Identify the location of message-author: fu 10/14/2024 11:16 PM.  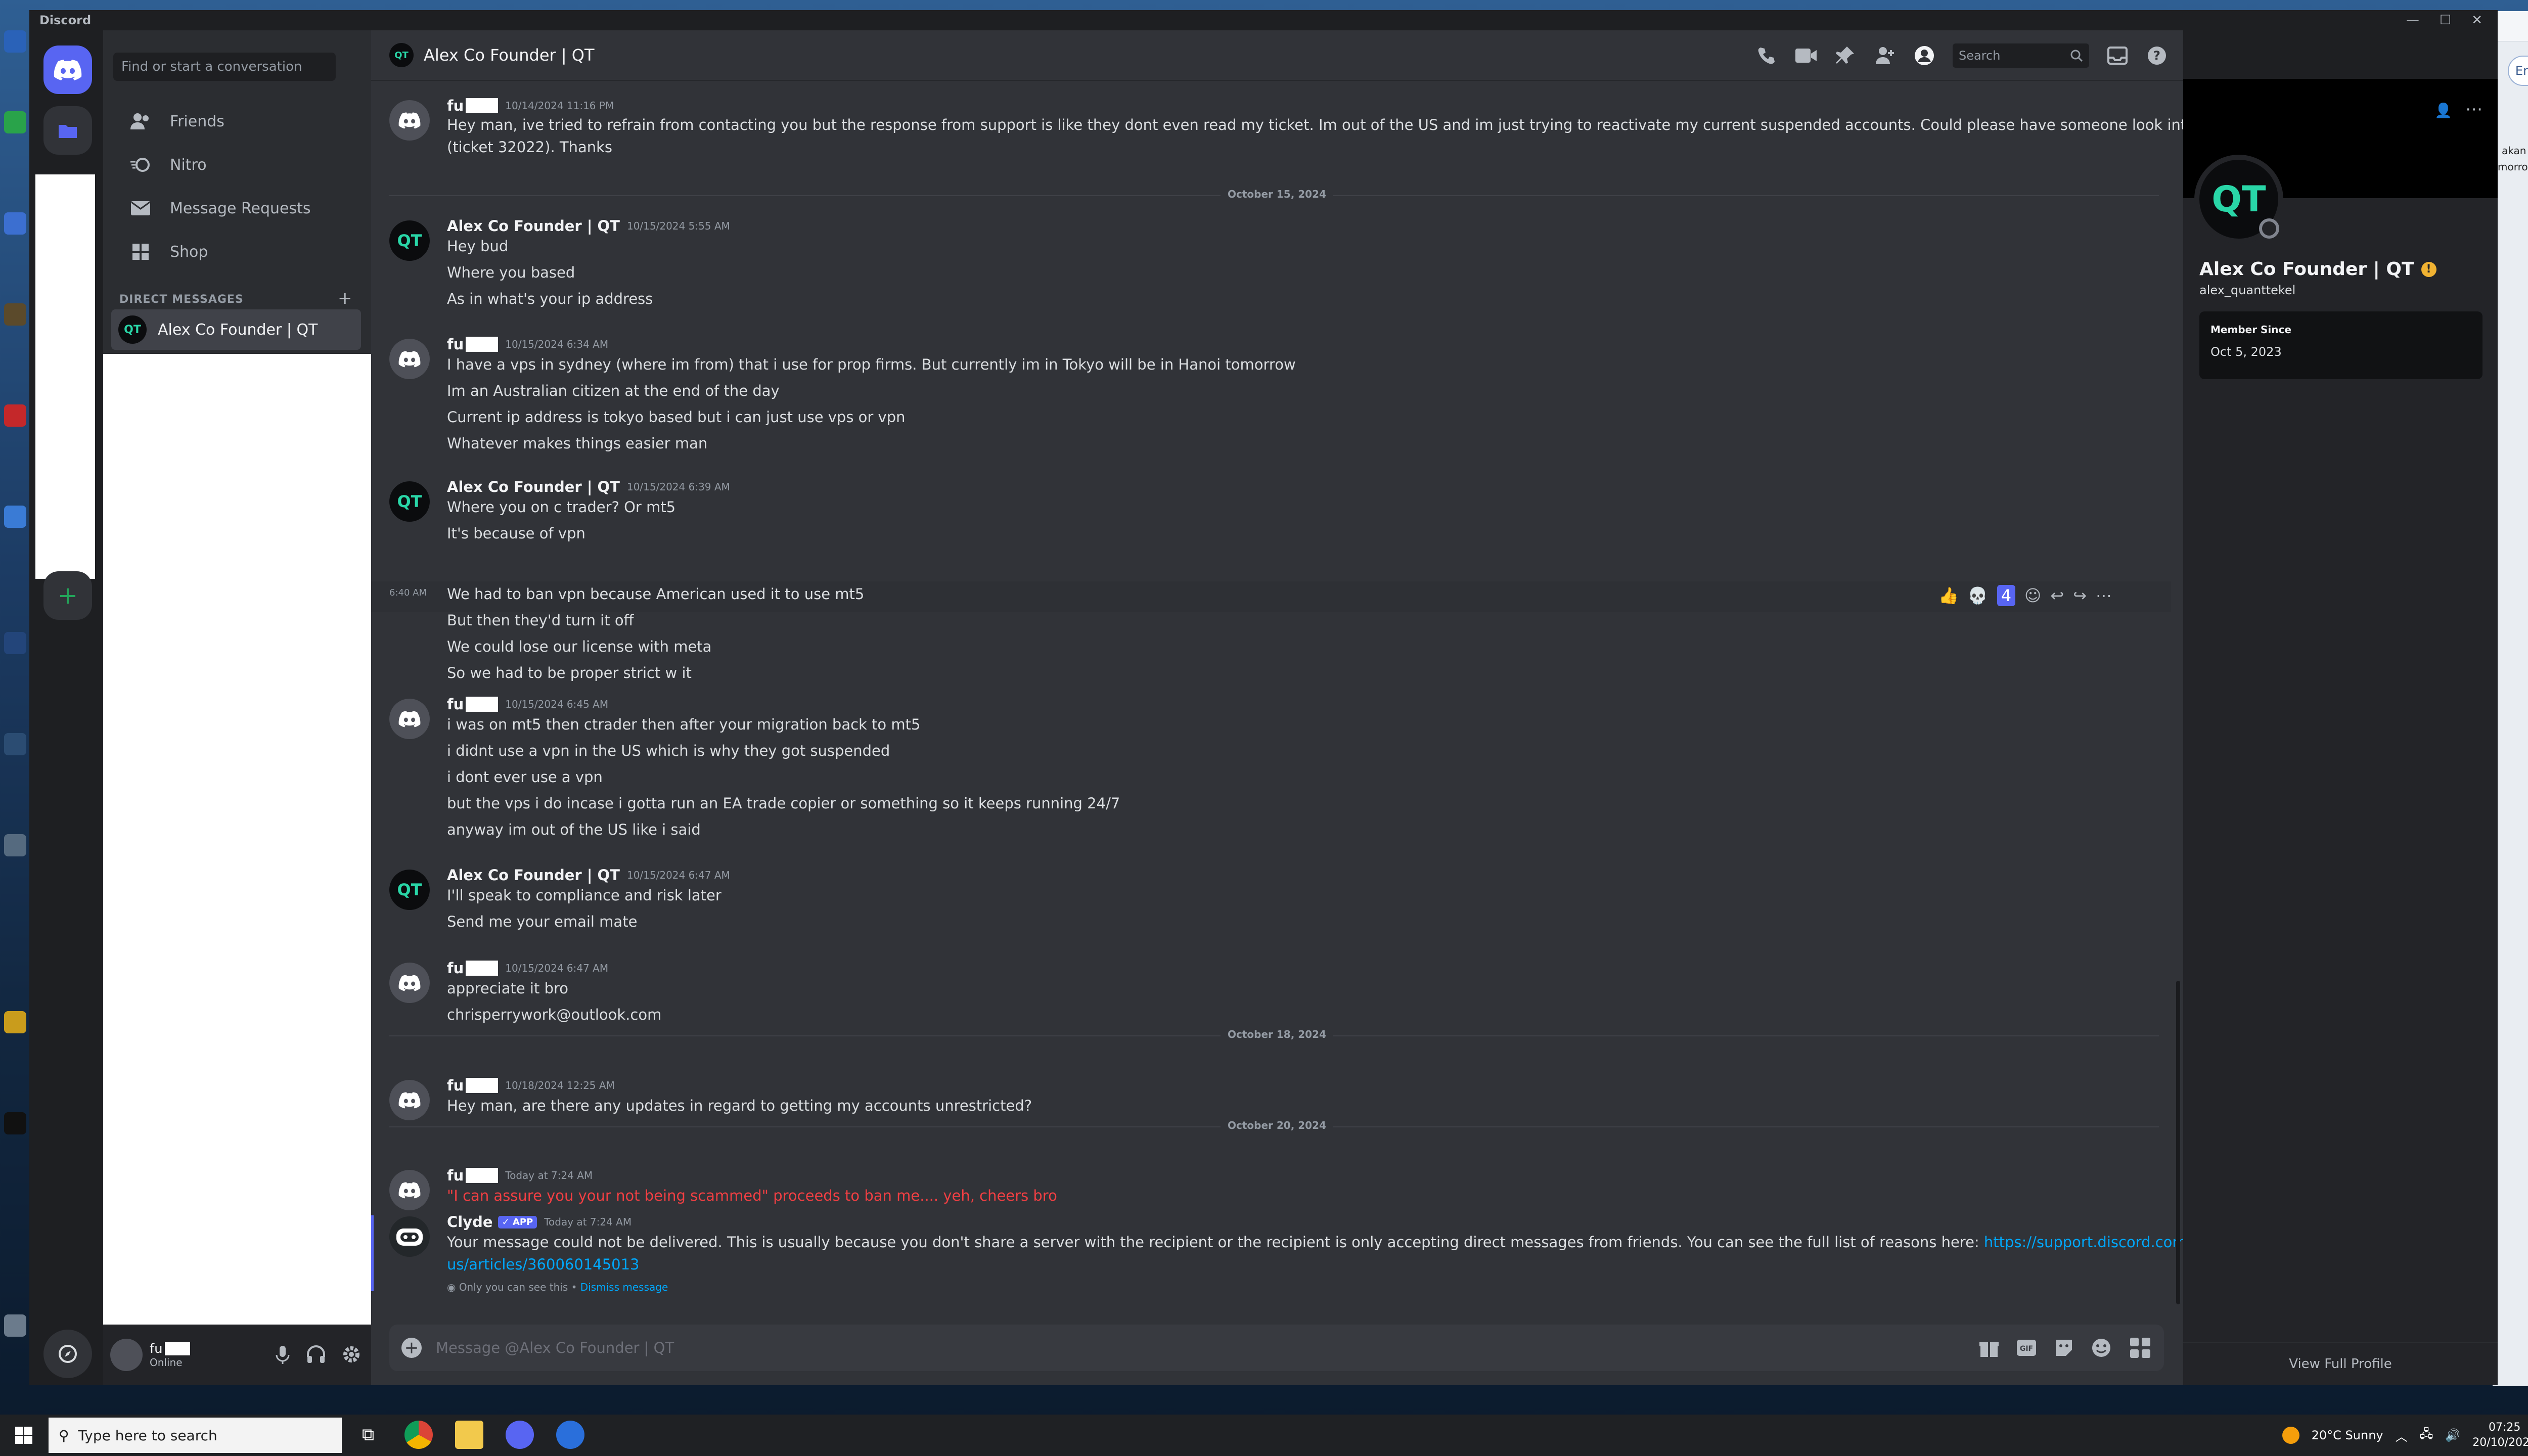
(530, 105).